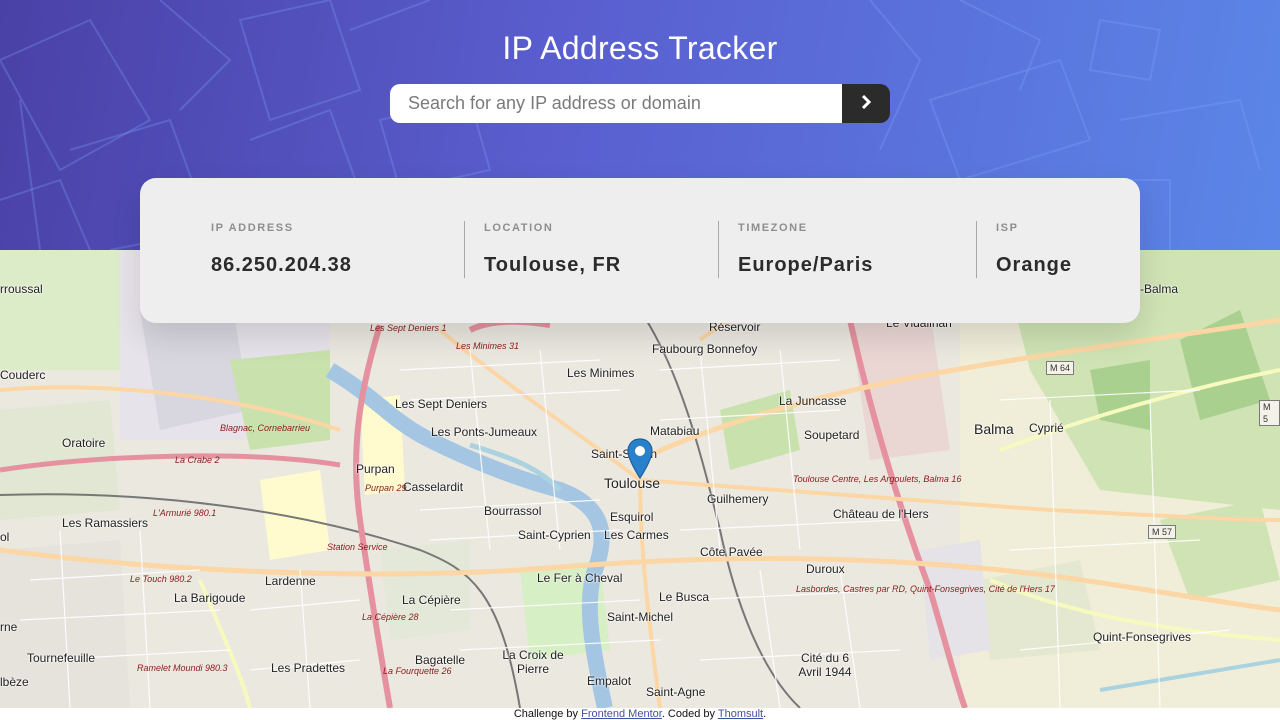 This screenshot has width=1280, height=720. What do you see at coordinates (533, 662) in the screenshot?
I see `map-place-label: La Croix de Pierre` at bounding box center [533, 662].